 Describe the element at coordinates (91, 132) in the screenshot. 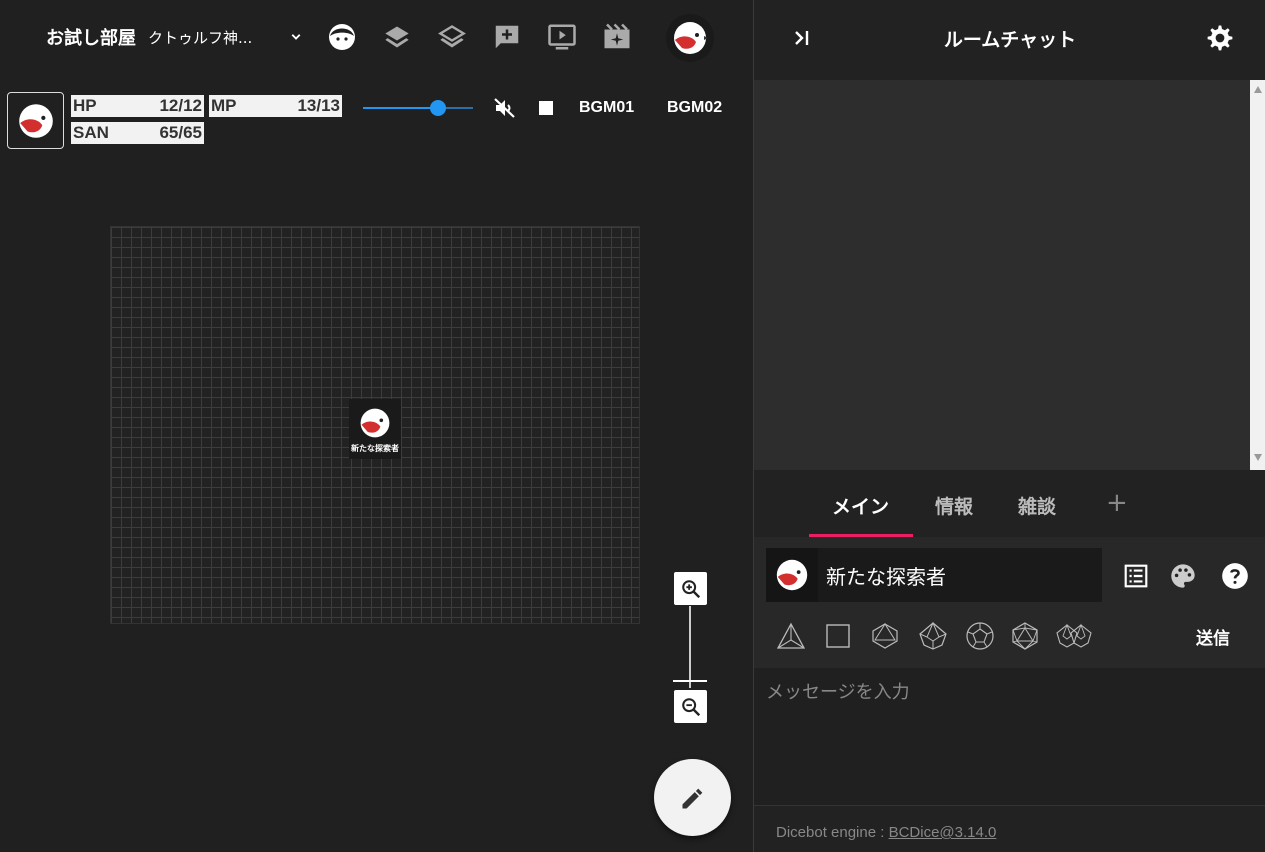

I see `stat-san-label: SAN` at that location.